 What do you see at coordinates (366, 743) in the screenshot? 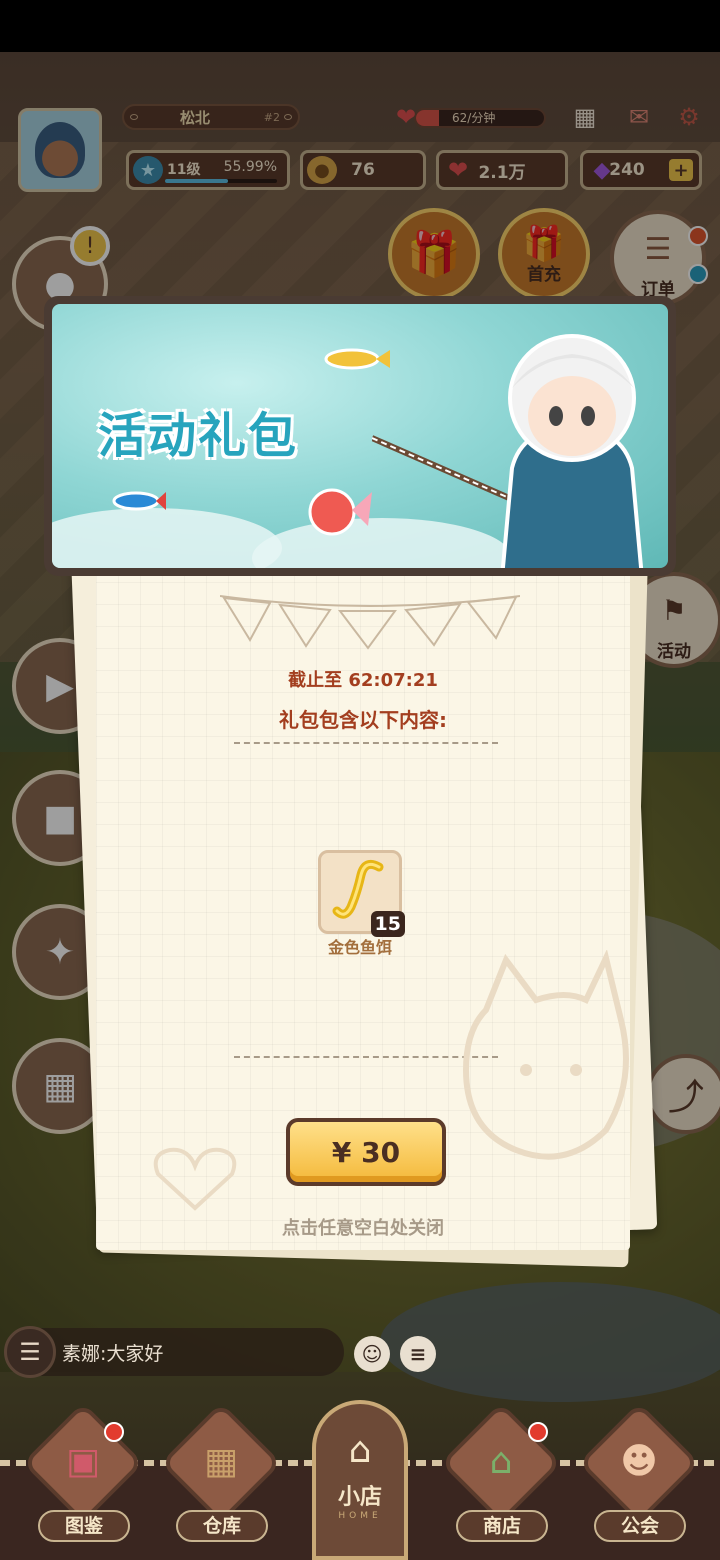
I see `divider-top` at bounding box center [366, 743].